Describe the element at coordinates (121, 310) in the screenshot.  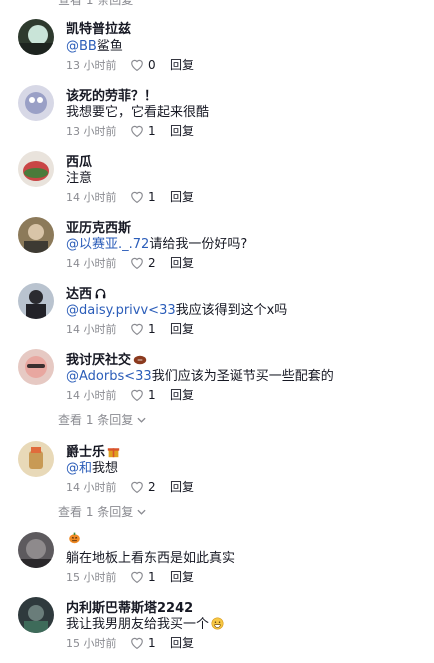
I see `mention-link: @daisy.privv<33` at that location.